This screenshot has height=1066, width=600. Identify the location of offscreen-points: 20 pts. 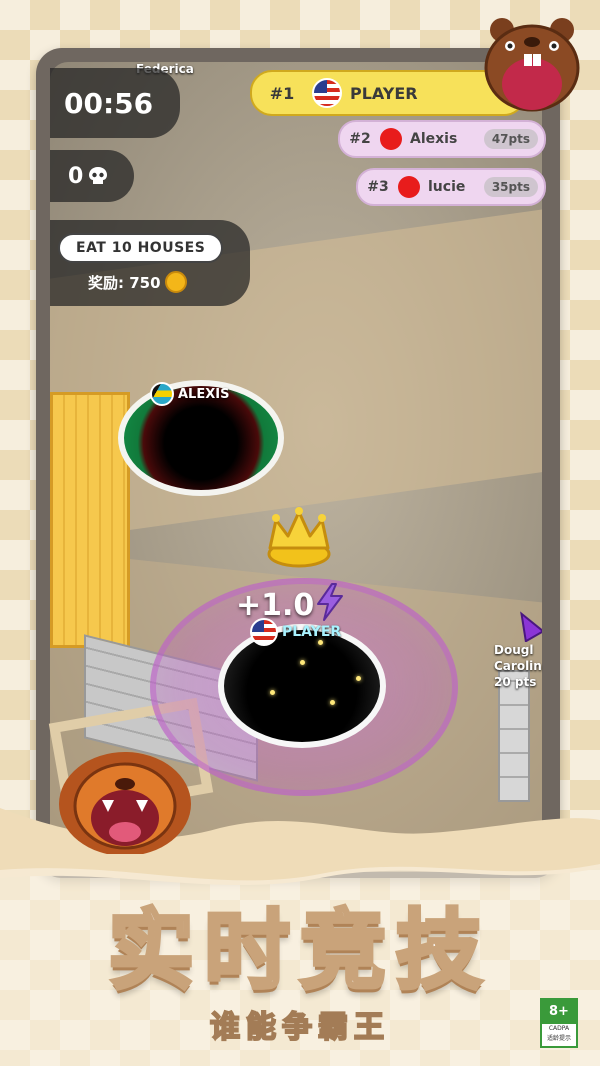
(515, 682).